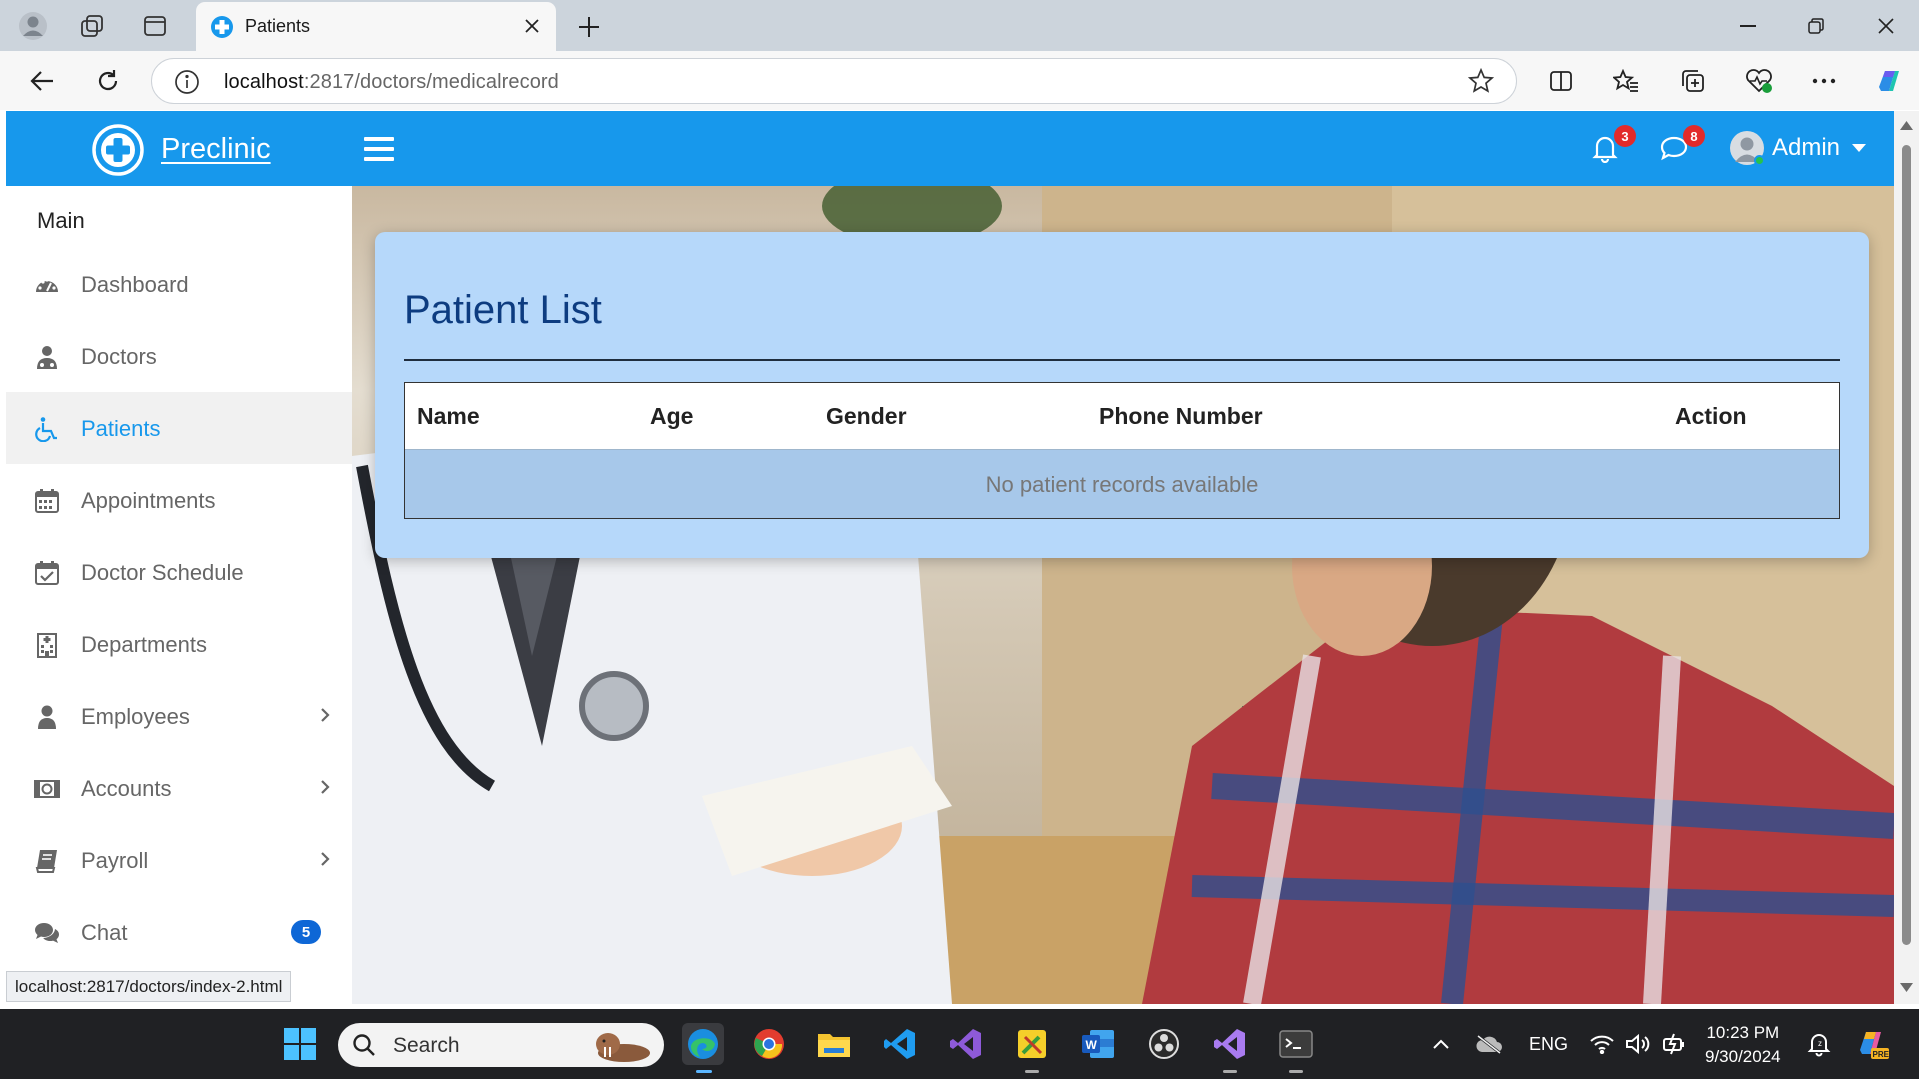 The height and width of the screenshot is (1079, 1919). I want to click on copilot-icon, so click(1889, 81).